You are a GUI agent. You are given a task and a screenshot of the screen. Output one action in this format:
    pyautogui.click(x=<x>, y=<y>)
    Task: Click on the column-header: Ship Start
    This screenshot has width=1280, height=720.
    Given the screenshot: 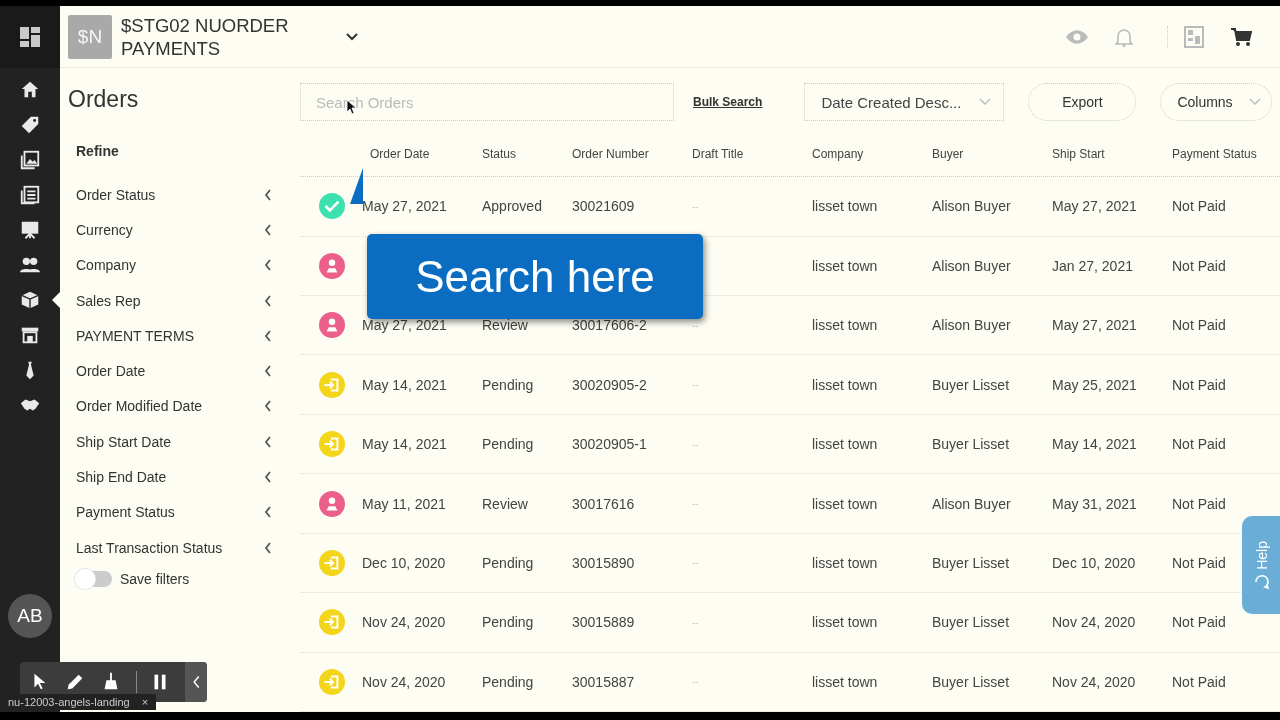 What is the action you would take?
    pyautogui.click(x=1078, y=154)
    